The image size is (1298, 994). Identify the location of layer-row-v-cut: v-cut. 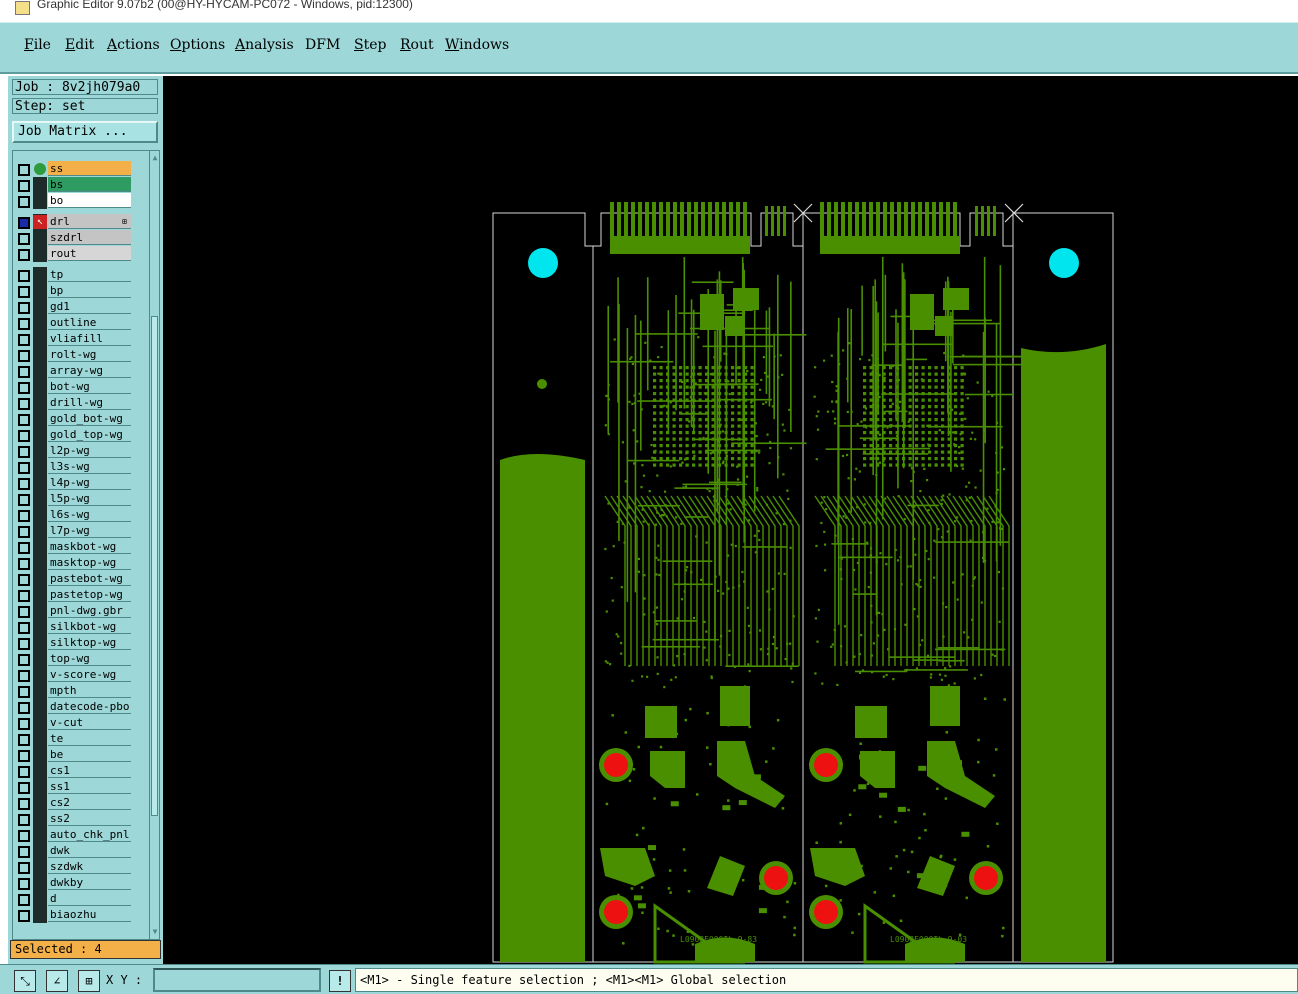
(75, 723).